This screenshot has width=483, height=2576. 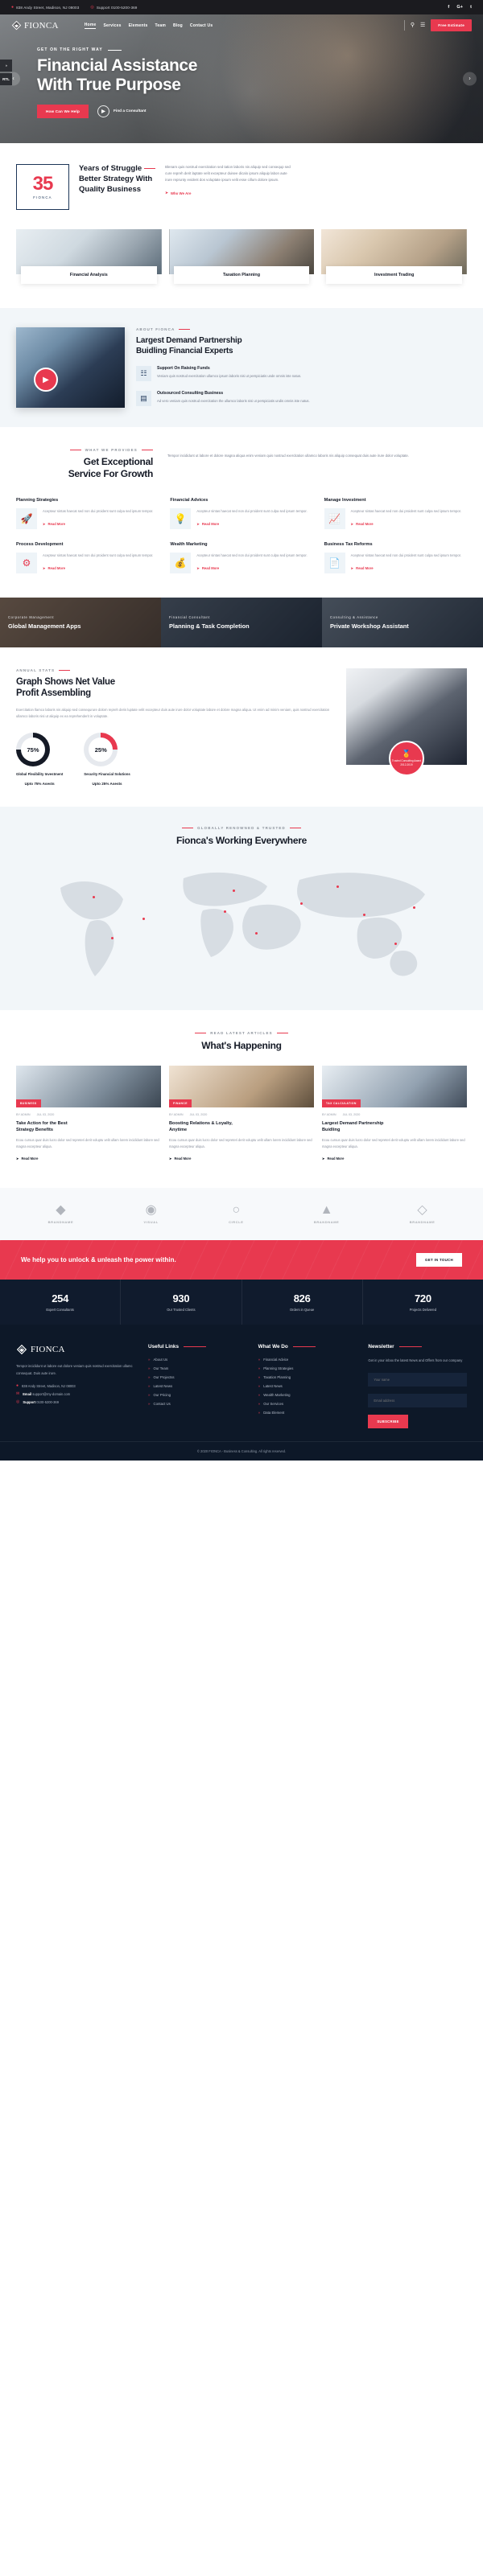 I want to click on blog-card-heading: Largest Demand Partnership Buidling, so click(x=353, y=1127).